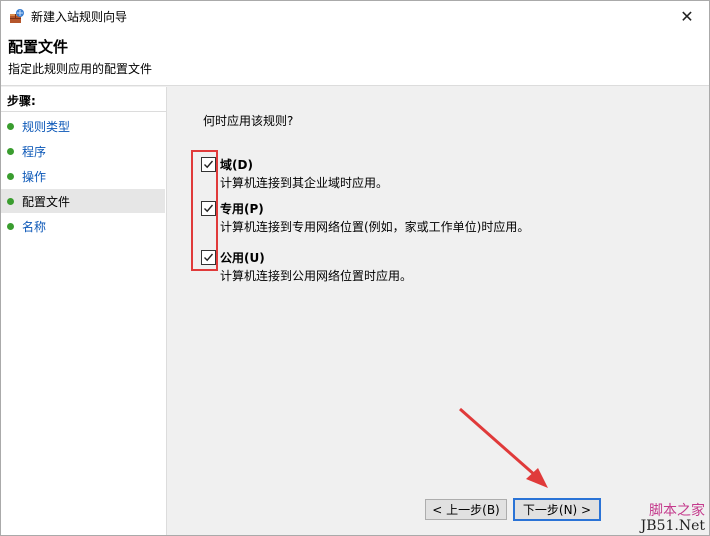  I want to click on close-icon: ✕, so click(687, 16).